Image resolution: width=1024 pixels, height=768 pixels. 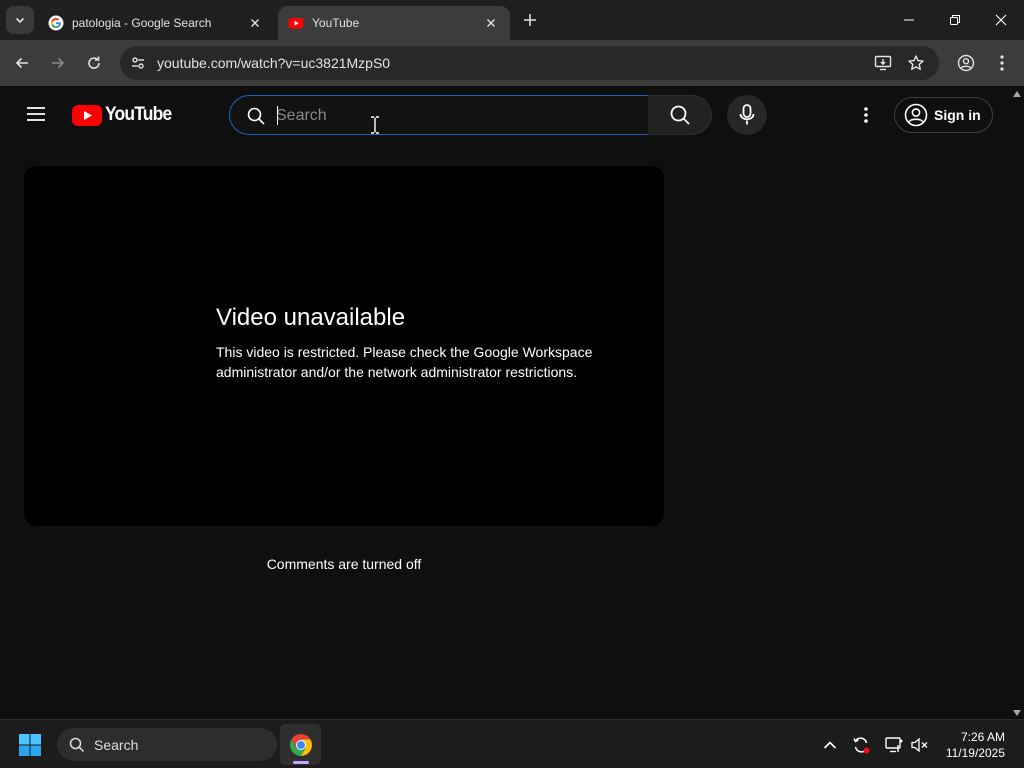 I want to click on arrow-right-icon, so click(x=58, y=63).